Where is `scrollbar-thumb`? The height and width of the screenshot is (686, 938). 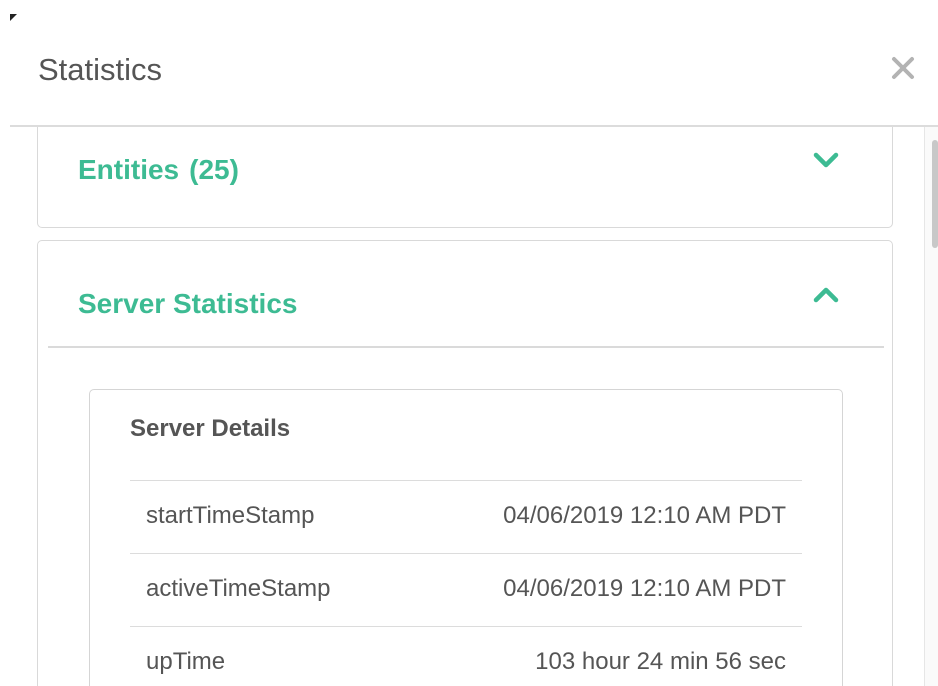 scrollbar-thumb is located at coordinates (935, 194).